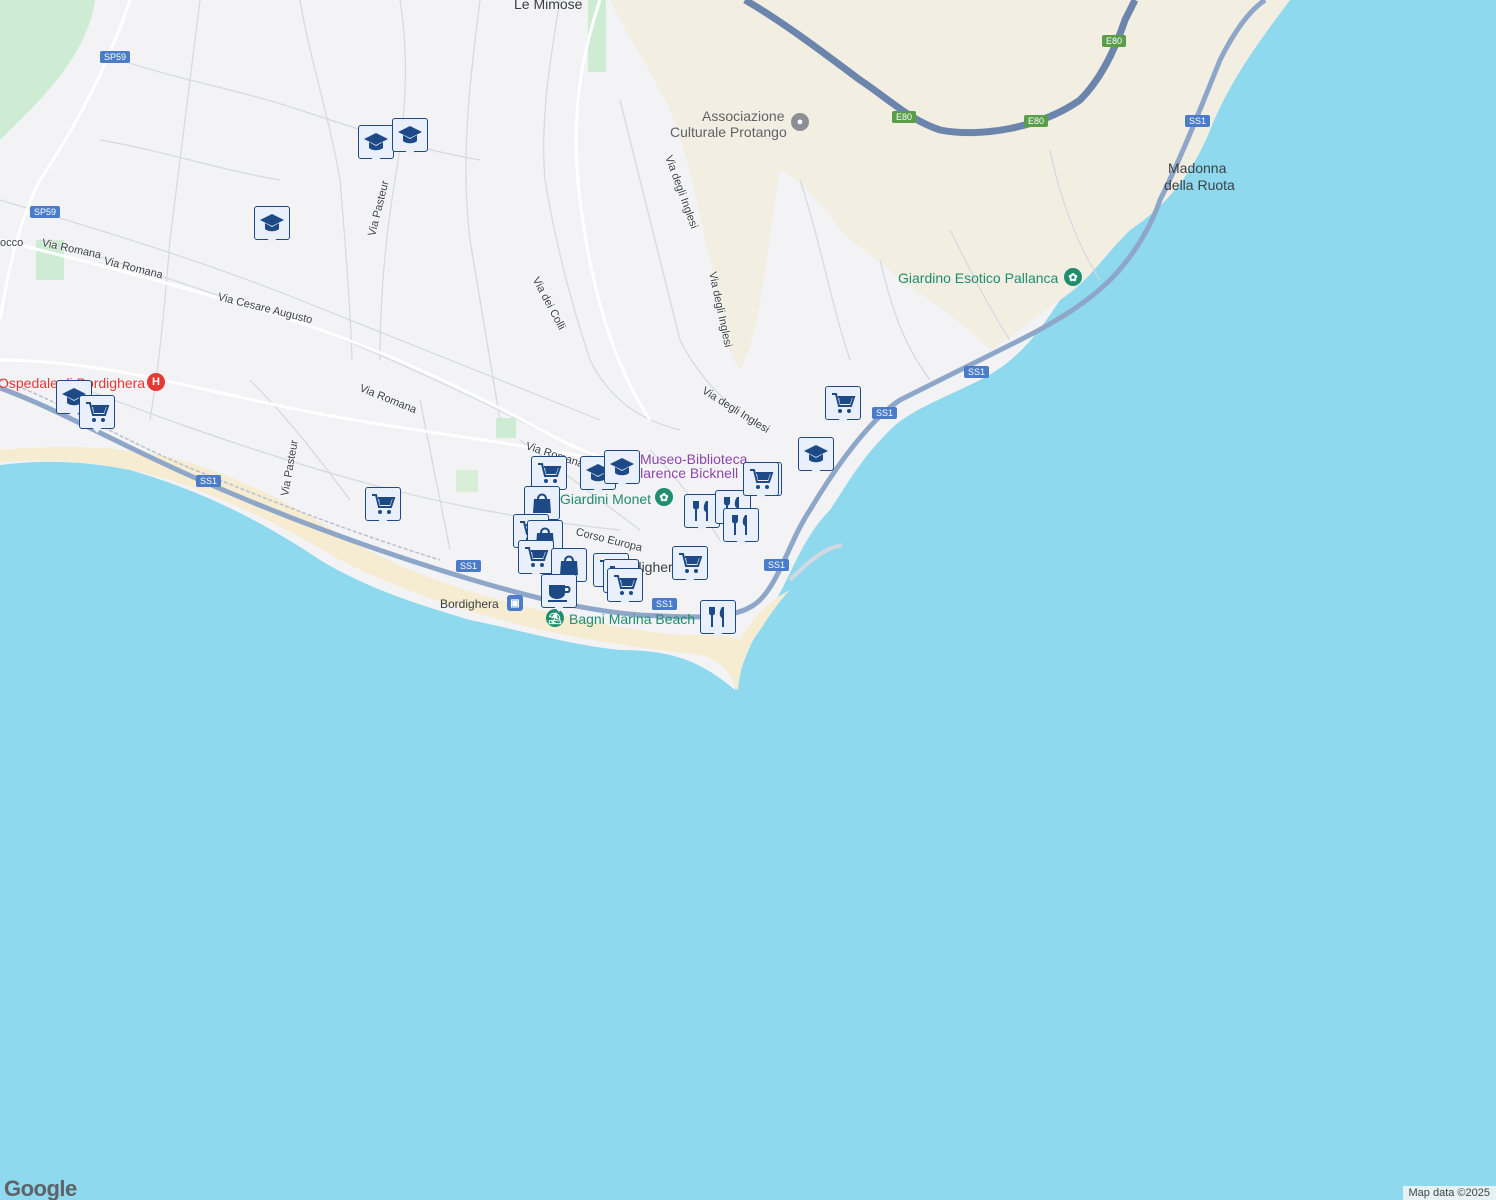  Describe the element at coordinates (469, 604) in the screenshot. I see `poi-label-station: Bordighera` at that location.